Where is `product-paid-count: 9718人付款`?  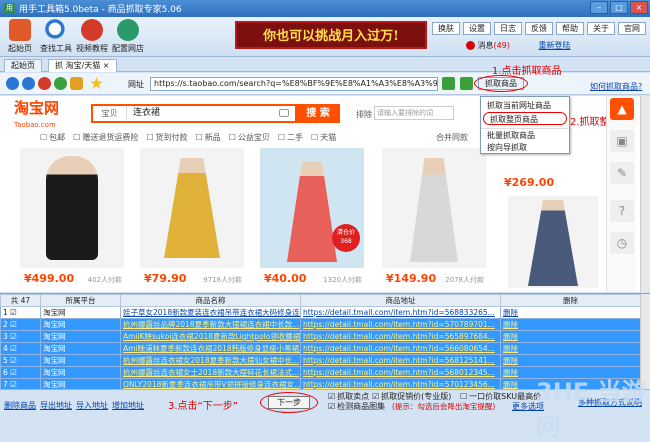 product-paid-count: 9718人付款 is located at coordinates (222, 280).